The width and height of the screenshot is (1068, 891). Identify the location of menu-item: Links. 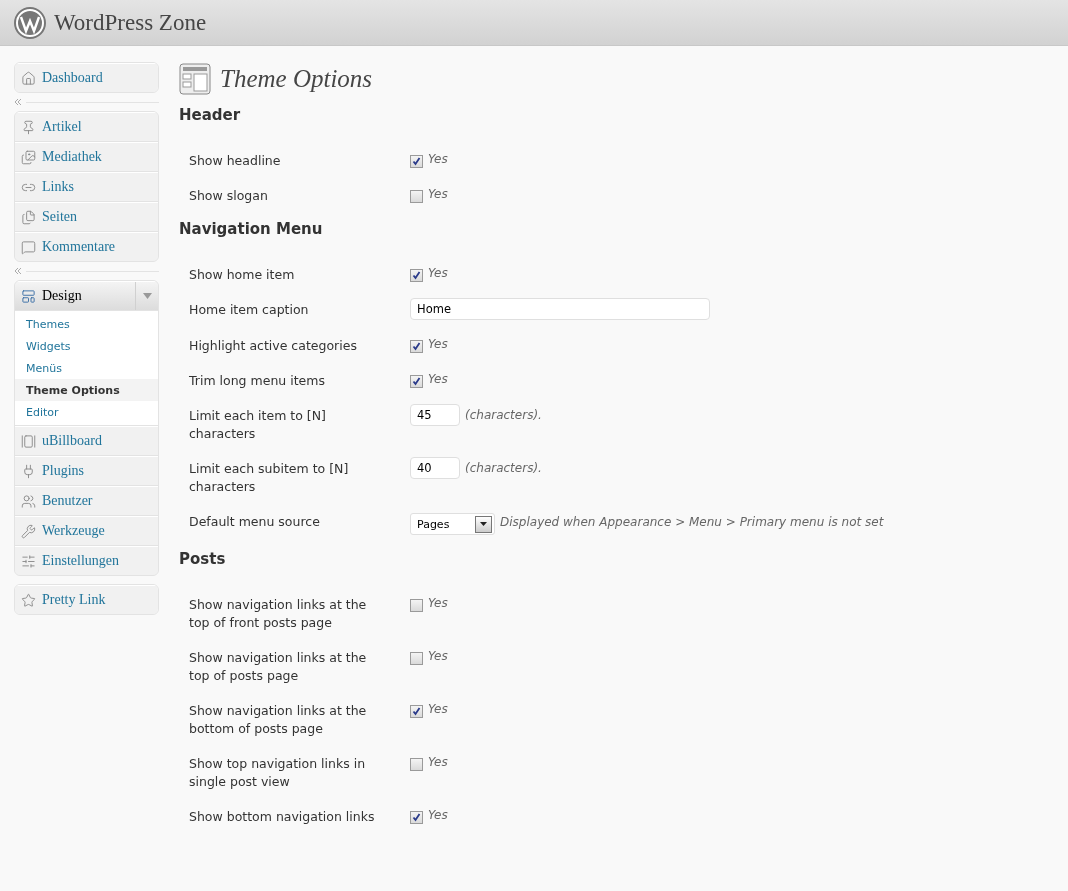
(86, 187).